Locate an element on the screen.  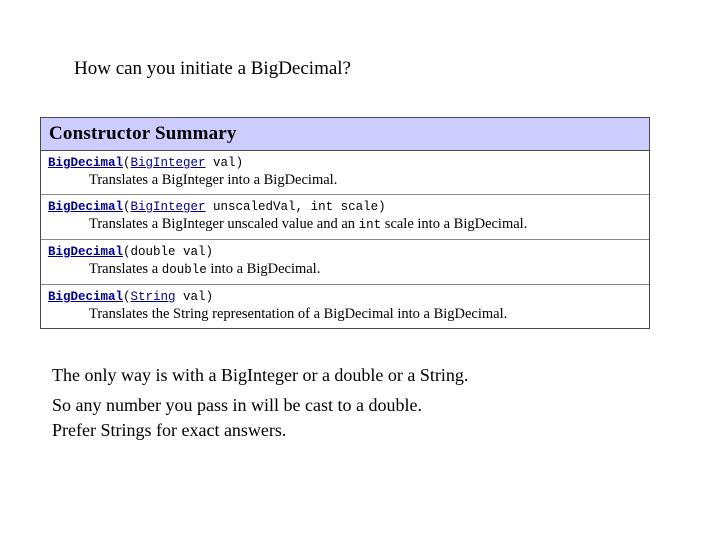
constructor-signature: BigDecimal(String val) is located at coordinates (345, 297).